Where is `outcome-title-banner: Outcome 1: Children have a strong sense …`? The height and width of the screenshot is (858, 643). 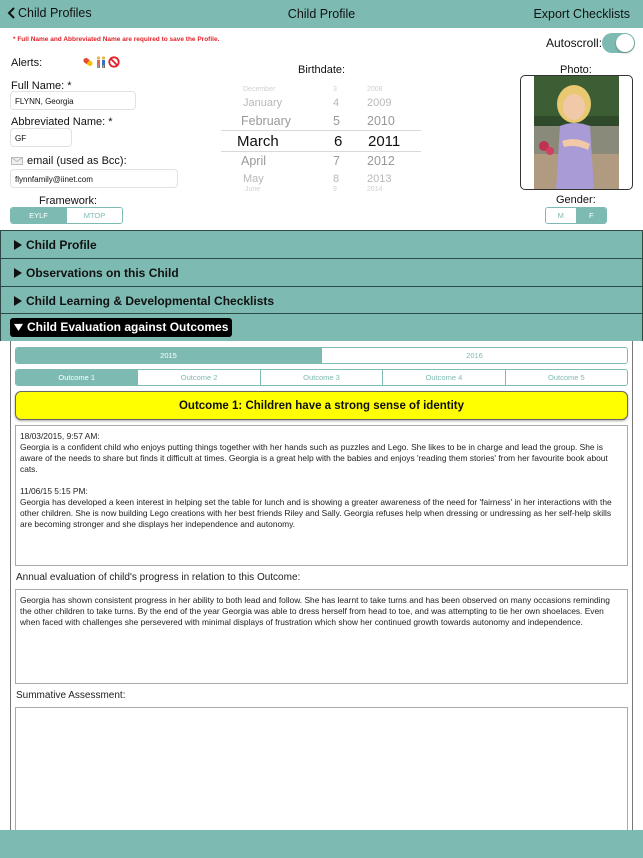
outcome-title-banner: Outcome 1: Children have a strong sense … is located at coordinates (321, 405).